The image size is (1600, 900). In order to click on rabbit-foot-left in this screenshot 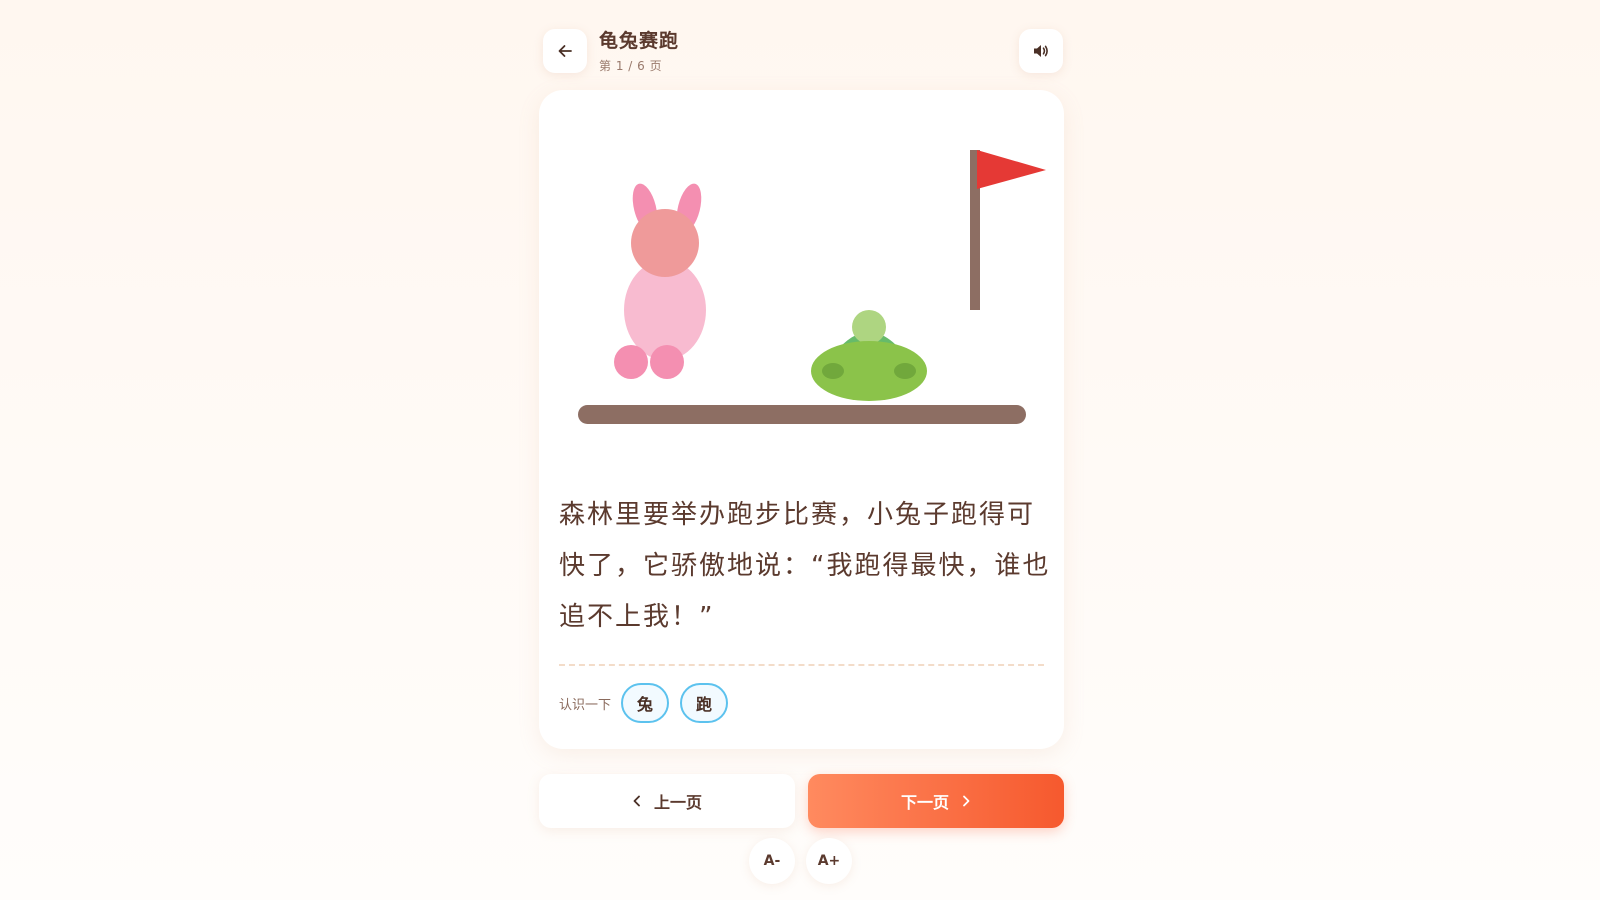, I will do `click(631, 362)`.